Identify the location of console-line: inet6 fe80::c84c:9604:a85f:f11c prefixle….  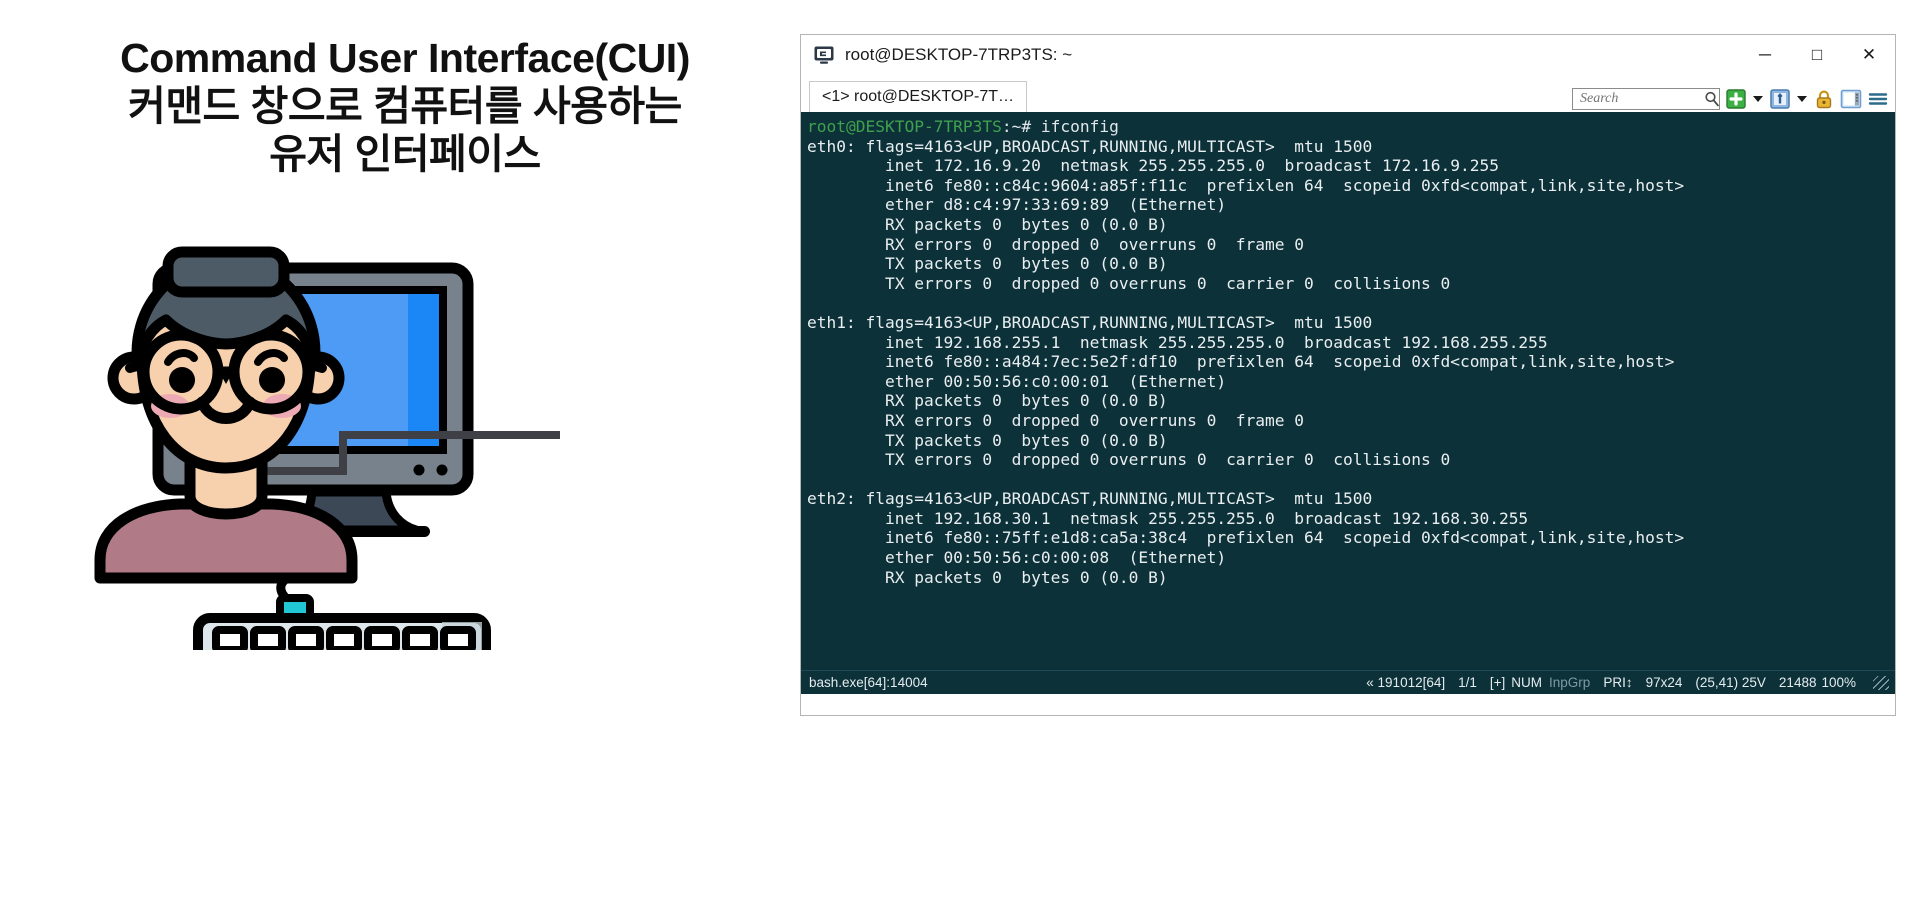
(1246, 185).